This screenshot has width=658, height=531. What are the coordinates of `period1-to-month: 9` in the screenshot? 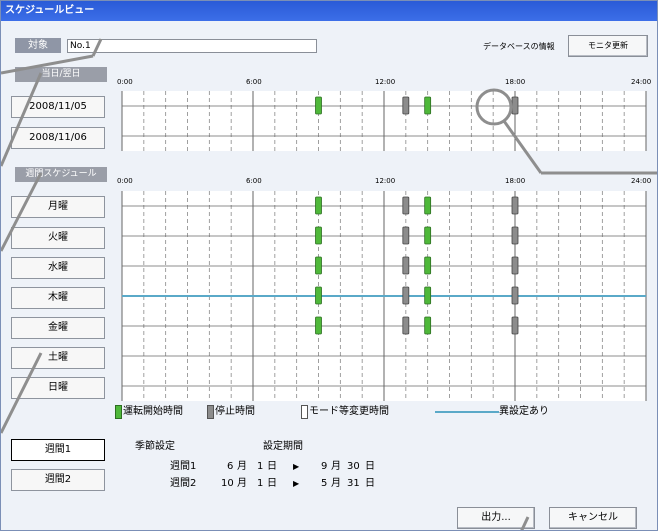 It's located at (324, 466).